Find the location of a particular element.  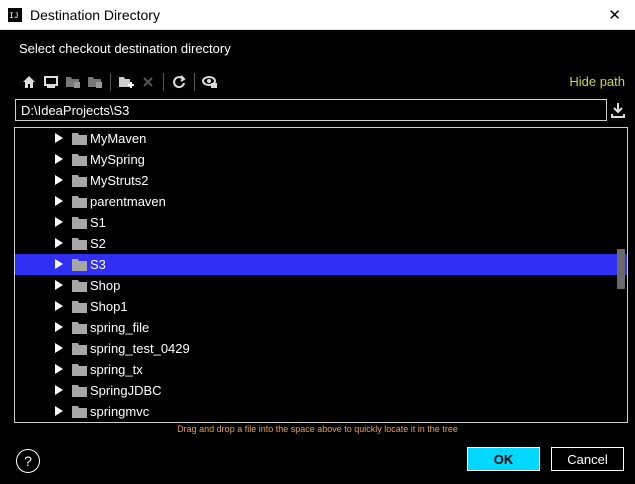

tree-item-label: Shop is located at coordinates (105, 285).